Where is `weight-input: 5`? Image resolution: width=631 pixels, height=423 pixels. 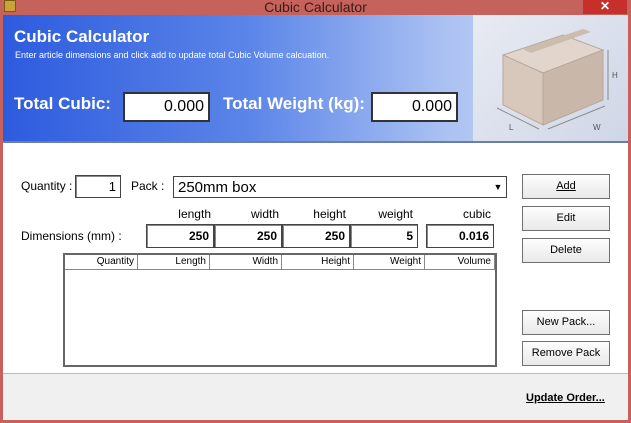 weight-input: 5 is located at coordinates (384, 236).